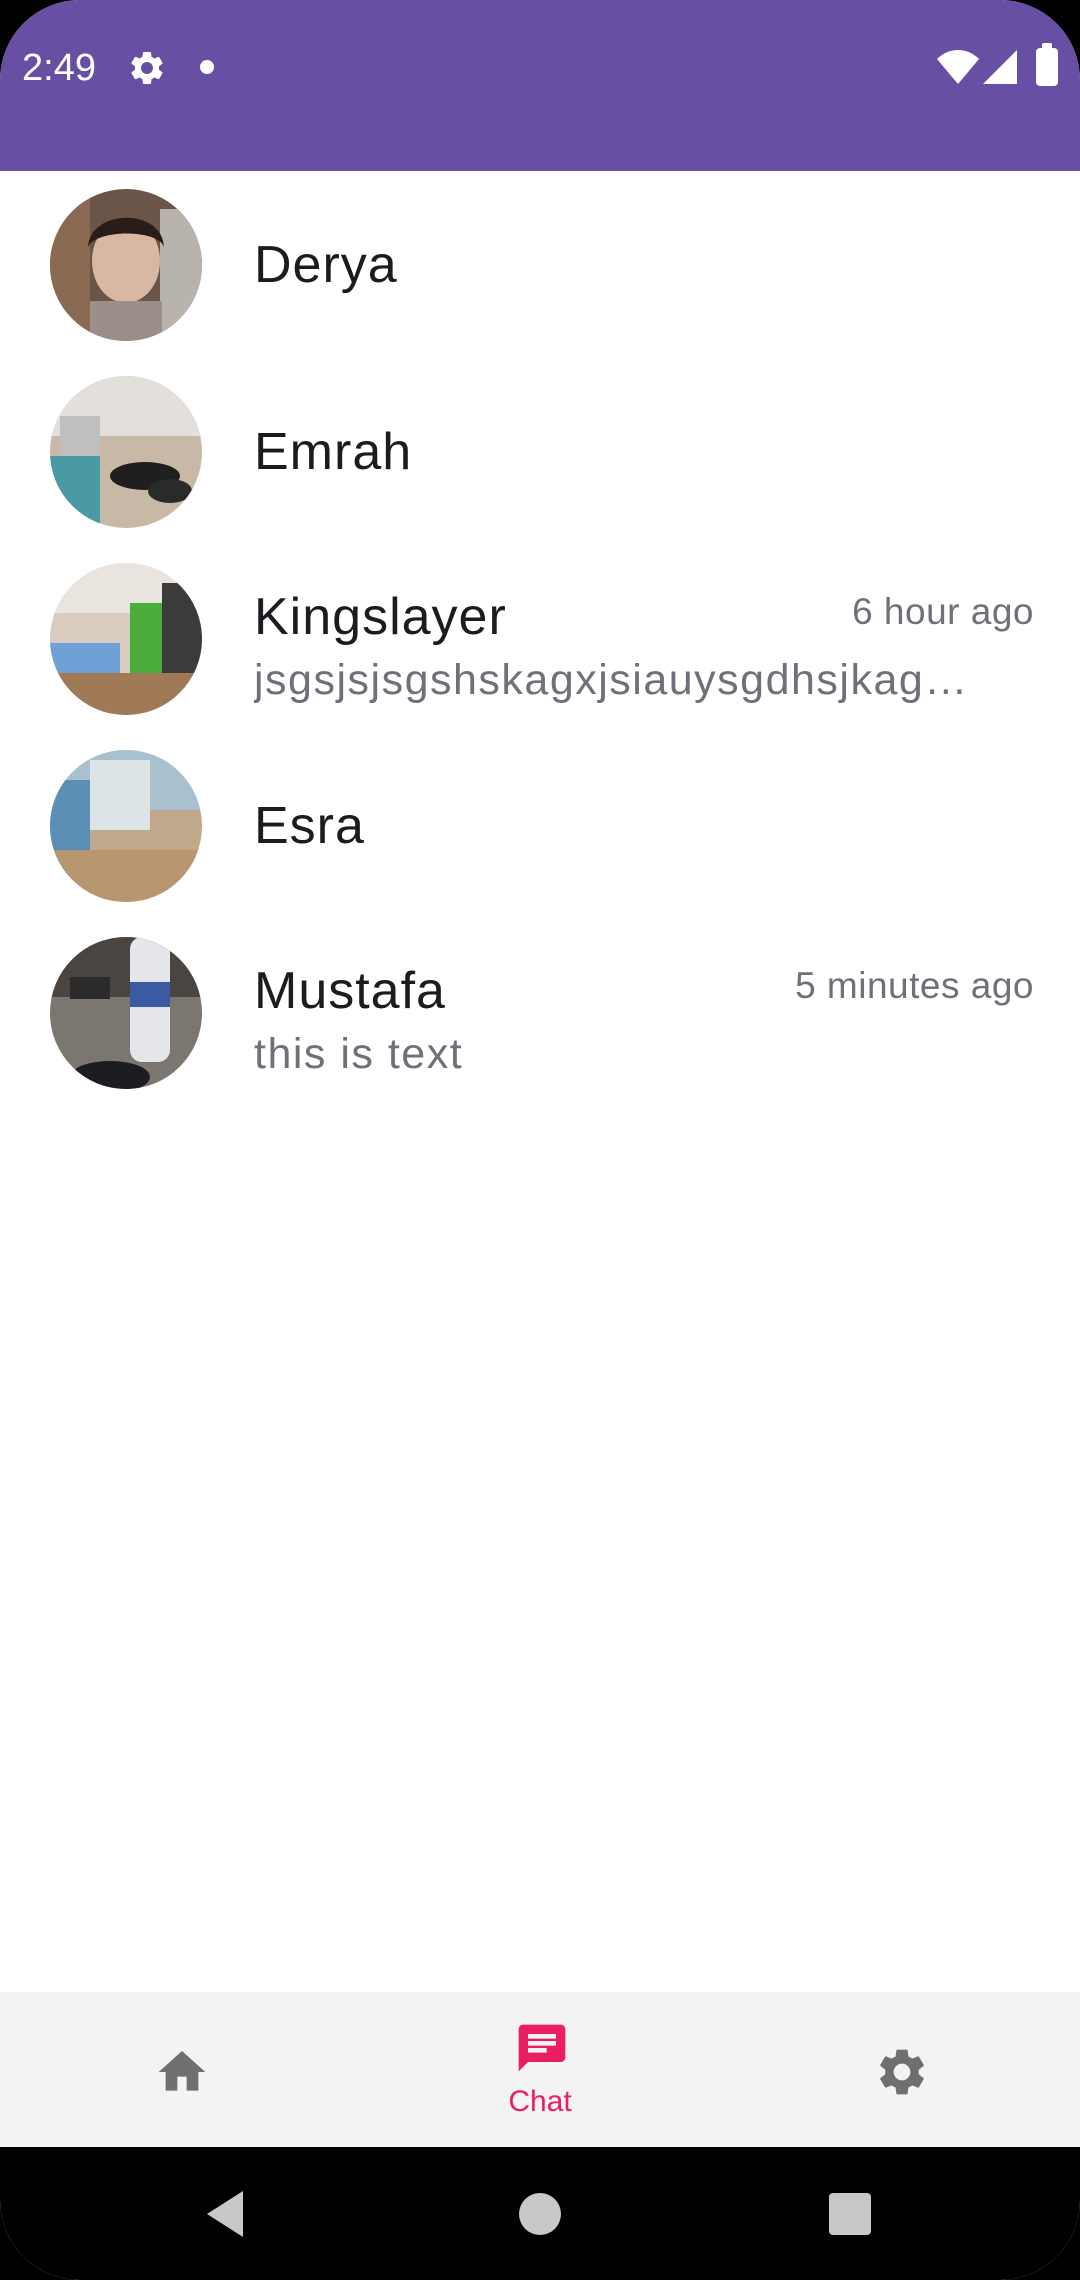  I want to click on nav-tab-settings, so click(900, 2069).